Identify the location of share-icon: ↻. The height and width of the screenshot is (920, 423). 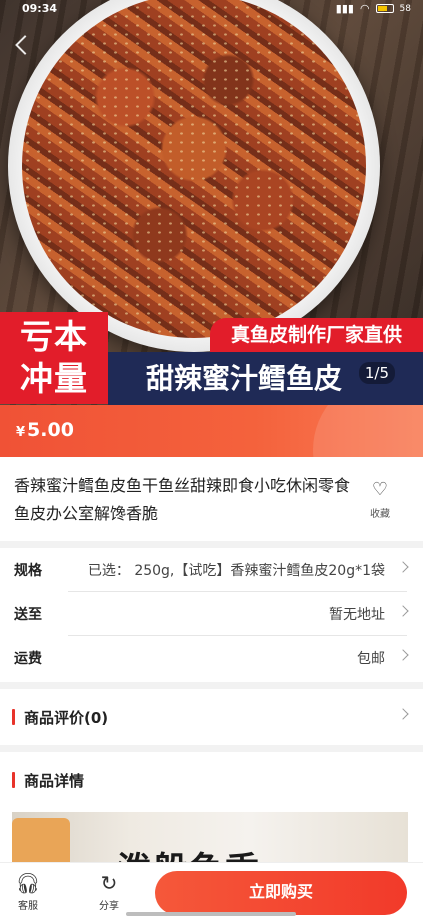
(109, 883).